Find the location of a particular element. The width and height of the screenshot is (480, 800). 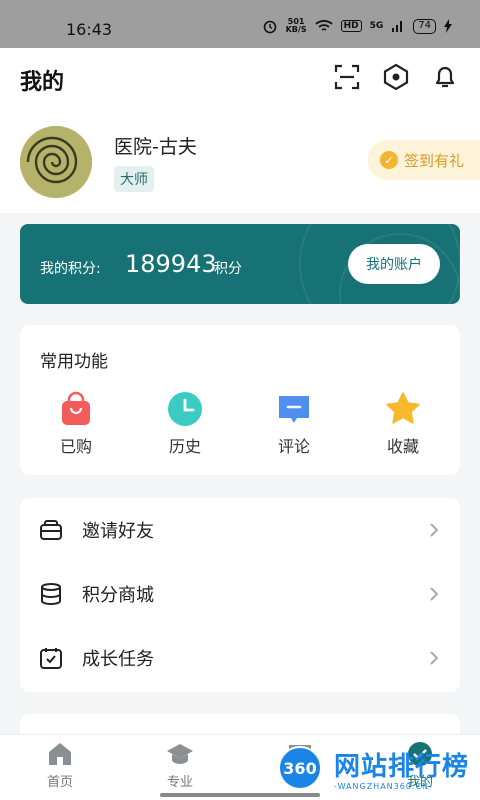

section-title: 常用功能 is located at coordinates (74, 362).